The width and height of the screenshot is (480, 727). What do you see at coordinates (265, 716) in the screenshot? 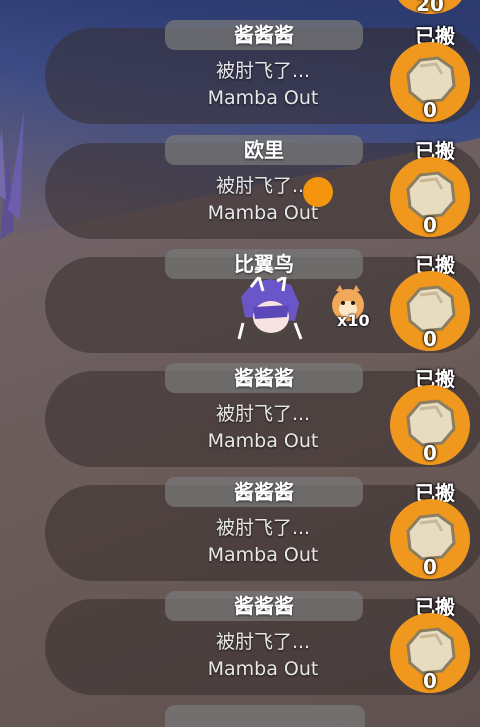
I see `next-row-name-pill-partial` at bounding box center [265, 716].